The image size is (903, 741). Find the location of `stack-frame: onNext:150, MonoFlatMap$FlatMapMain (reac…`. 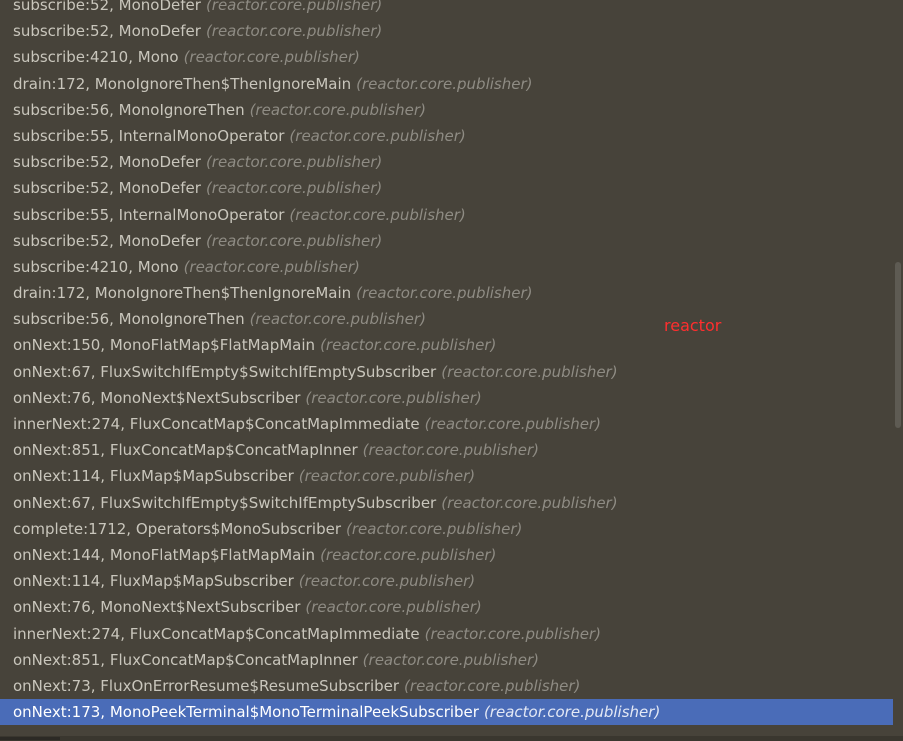

stack-frame: onNext:150, MonoFlatMap$FlatMapMain (reac… is located at coordinates (446, 345).